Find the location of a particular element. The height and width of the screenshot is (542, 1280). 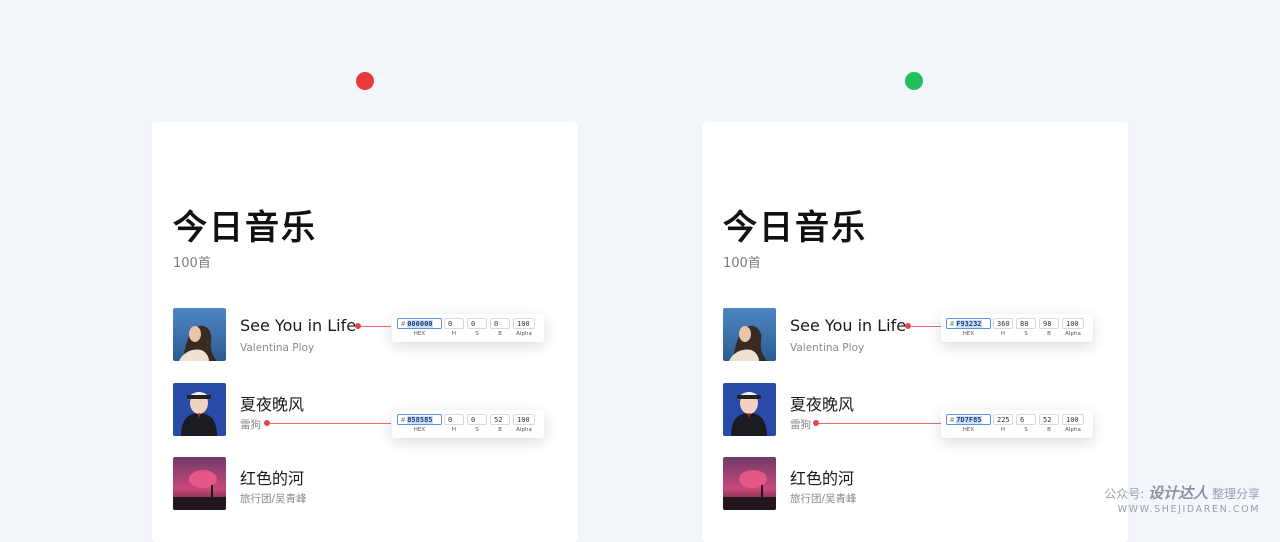

hex-input: #858585 is located at coordinates (419, 419).